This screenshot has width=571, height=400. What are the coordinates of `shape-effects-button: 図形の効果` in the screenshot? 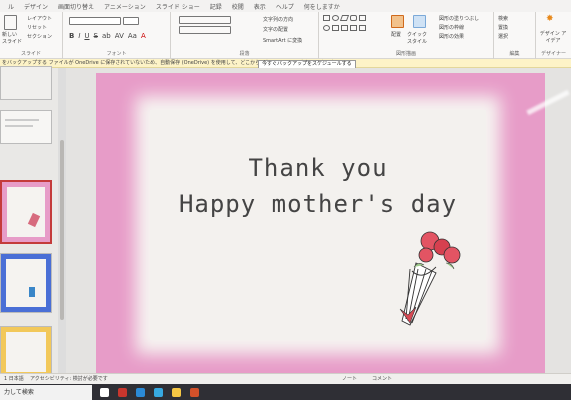 It's located at (451, 36).